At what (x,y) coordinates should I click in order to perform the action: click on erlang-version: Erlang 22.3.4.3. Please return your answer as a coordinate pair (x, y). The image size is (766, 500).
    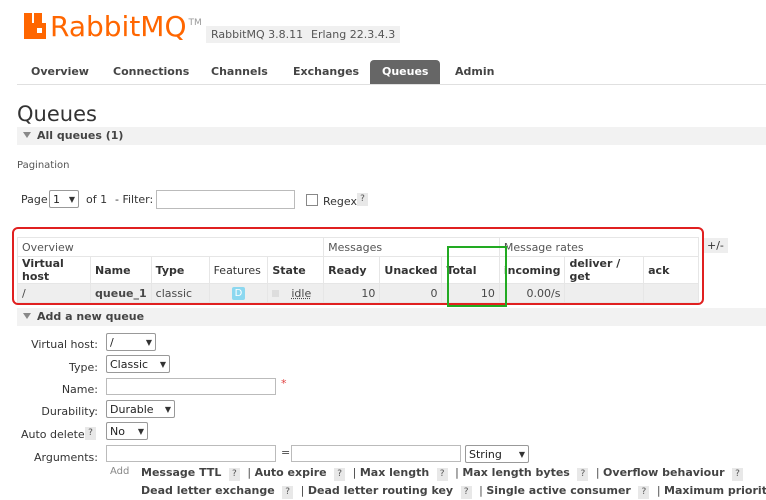
    Looking at the image, I should click on (353, 34).